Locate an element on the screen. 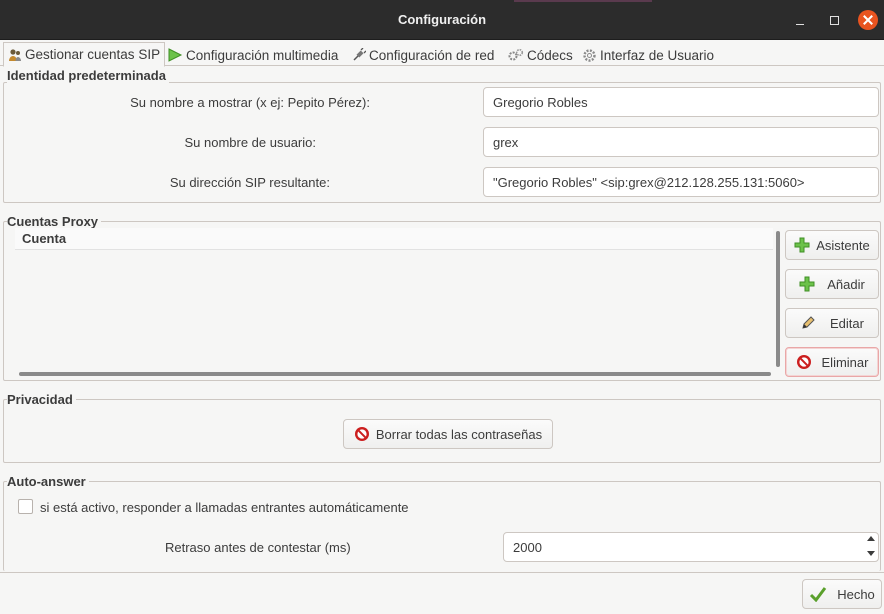 The width and height of the screenshot is (884, 614). maximize-button is located at coordinates (834, 20).